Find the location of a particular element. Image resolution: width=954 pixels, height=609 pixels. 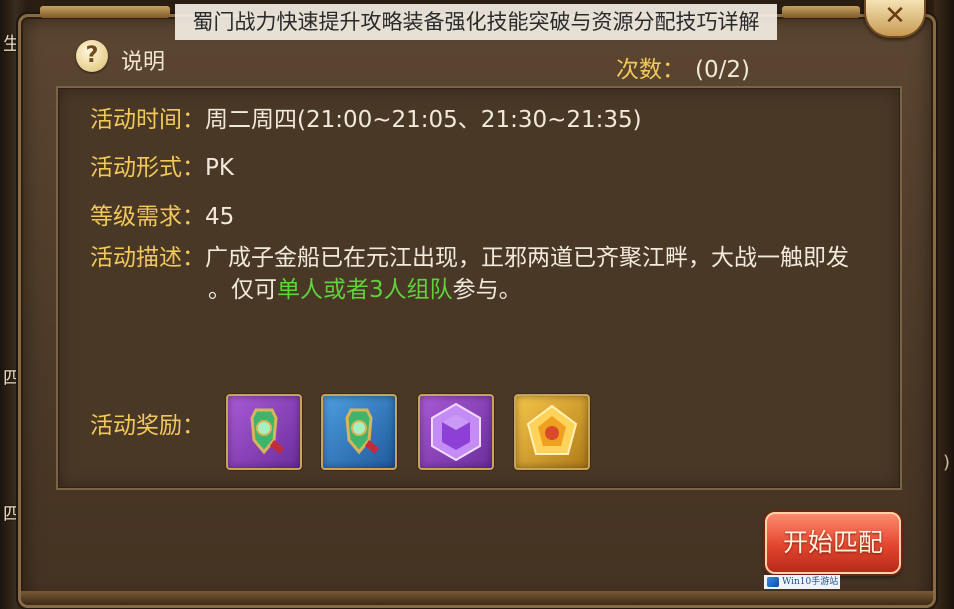

help-icon: ? is located at coordinates (92, 56).